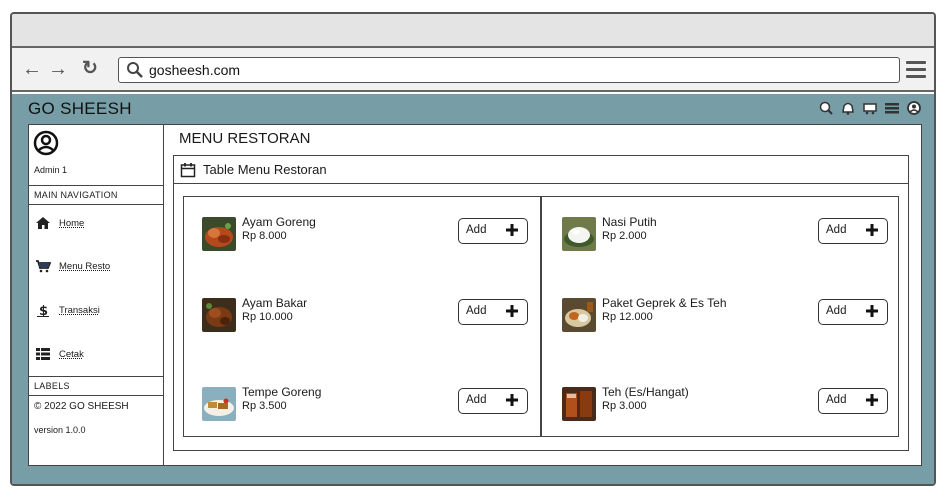  I want to click on food-name: Nasi Putih, so click(629, 222).